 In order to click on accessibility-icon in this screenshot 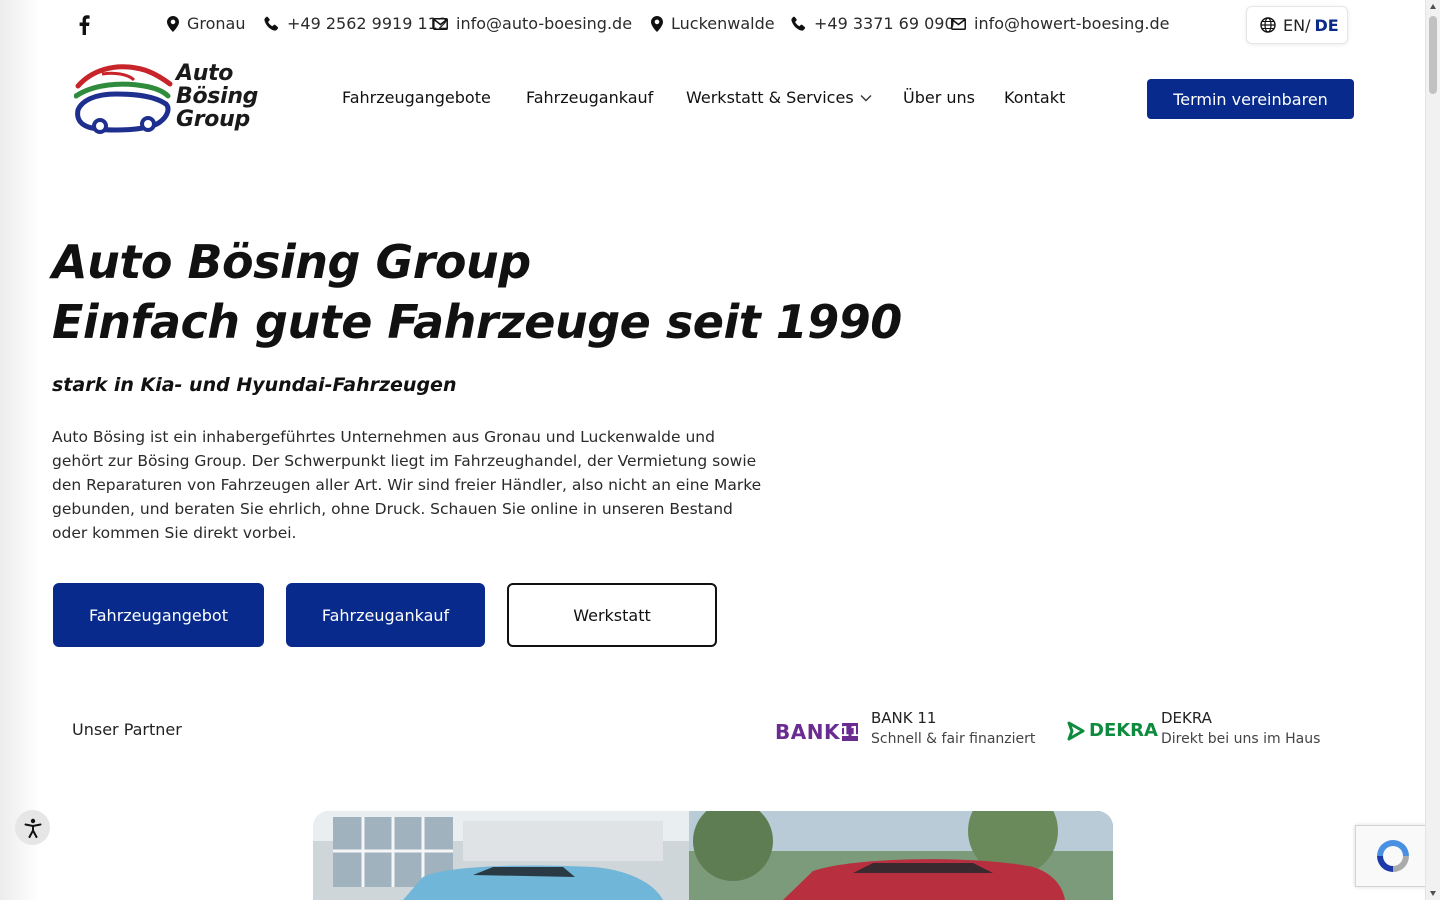, I will do `click(32, 828)`.